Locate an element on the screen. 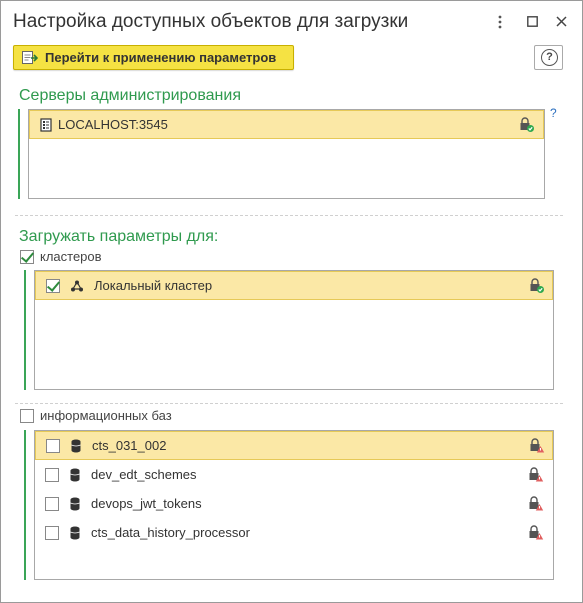 The height and width of the screenshot is (603, 583). servers-group-bar is located at coordinates (19, 154).